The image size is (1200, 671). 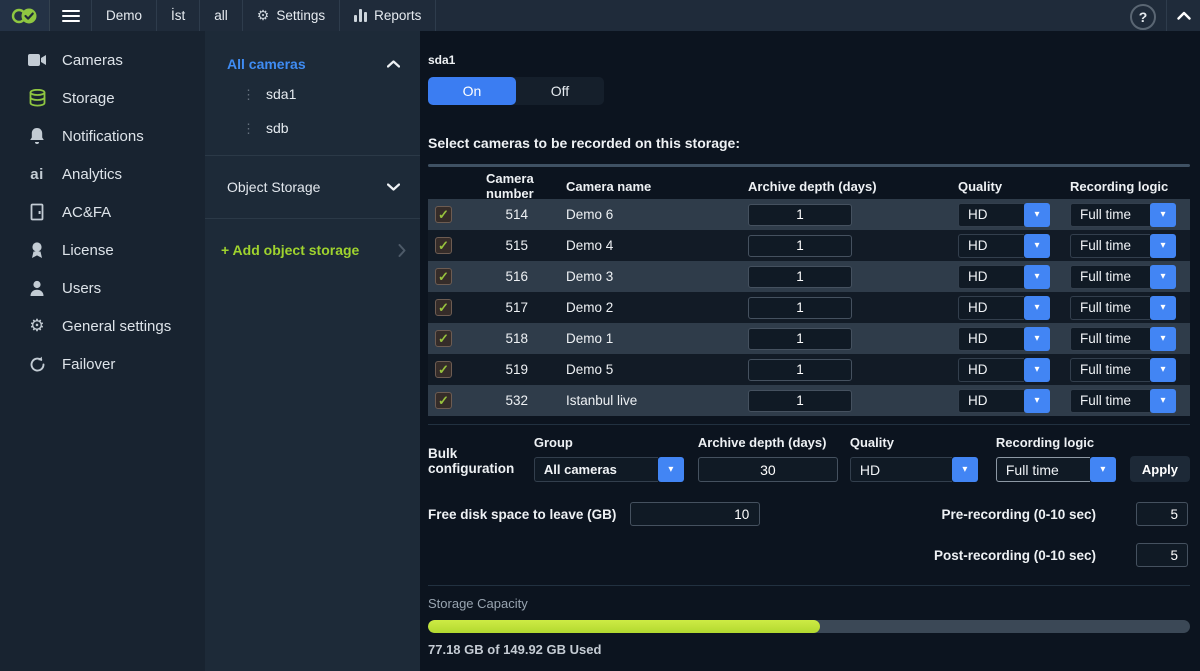 I want to click on tree-item-sdb: ⋮ sdb, so click(x=312, y=128).